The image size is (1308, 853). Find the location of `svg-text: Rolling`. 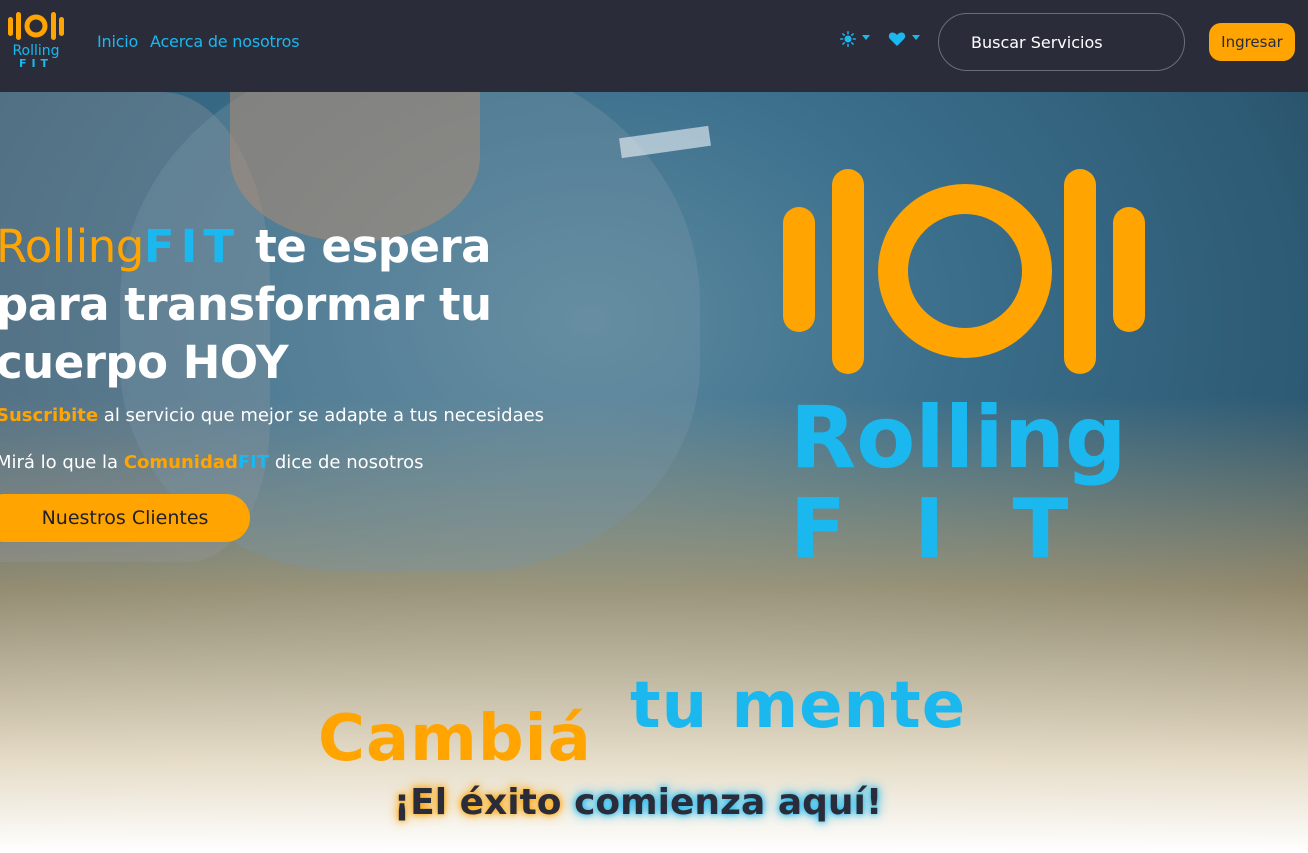

svg-text: Rolling is located at coordinates (958, 438).